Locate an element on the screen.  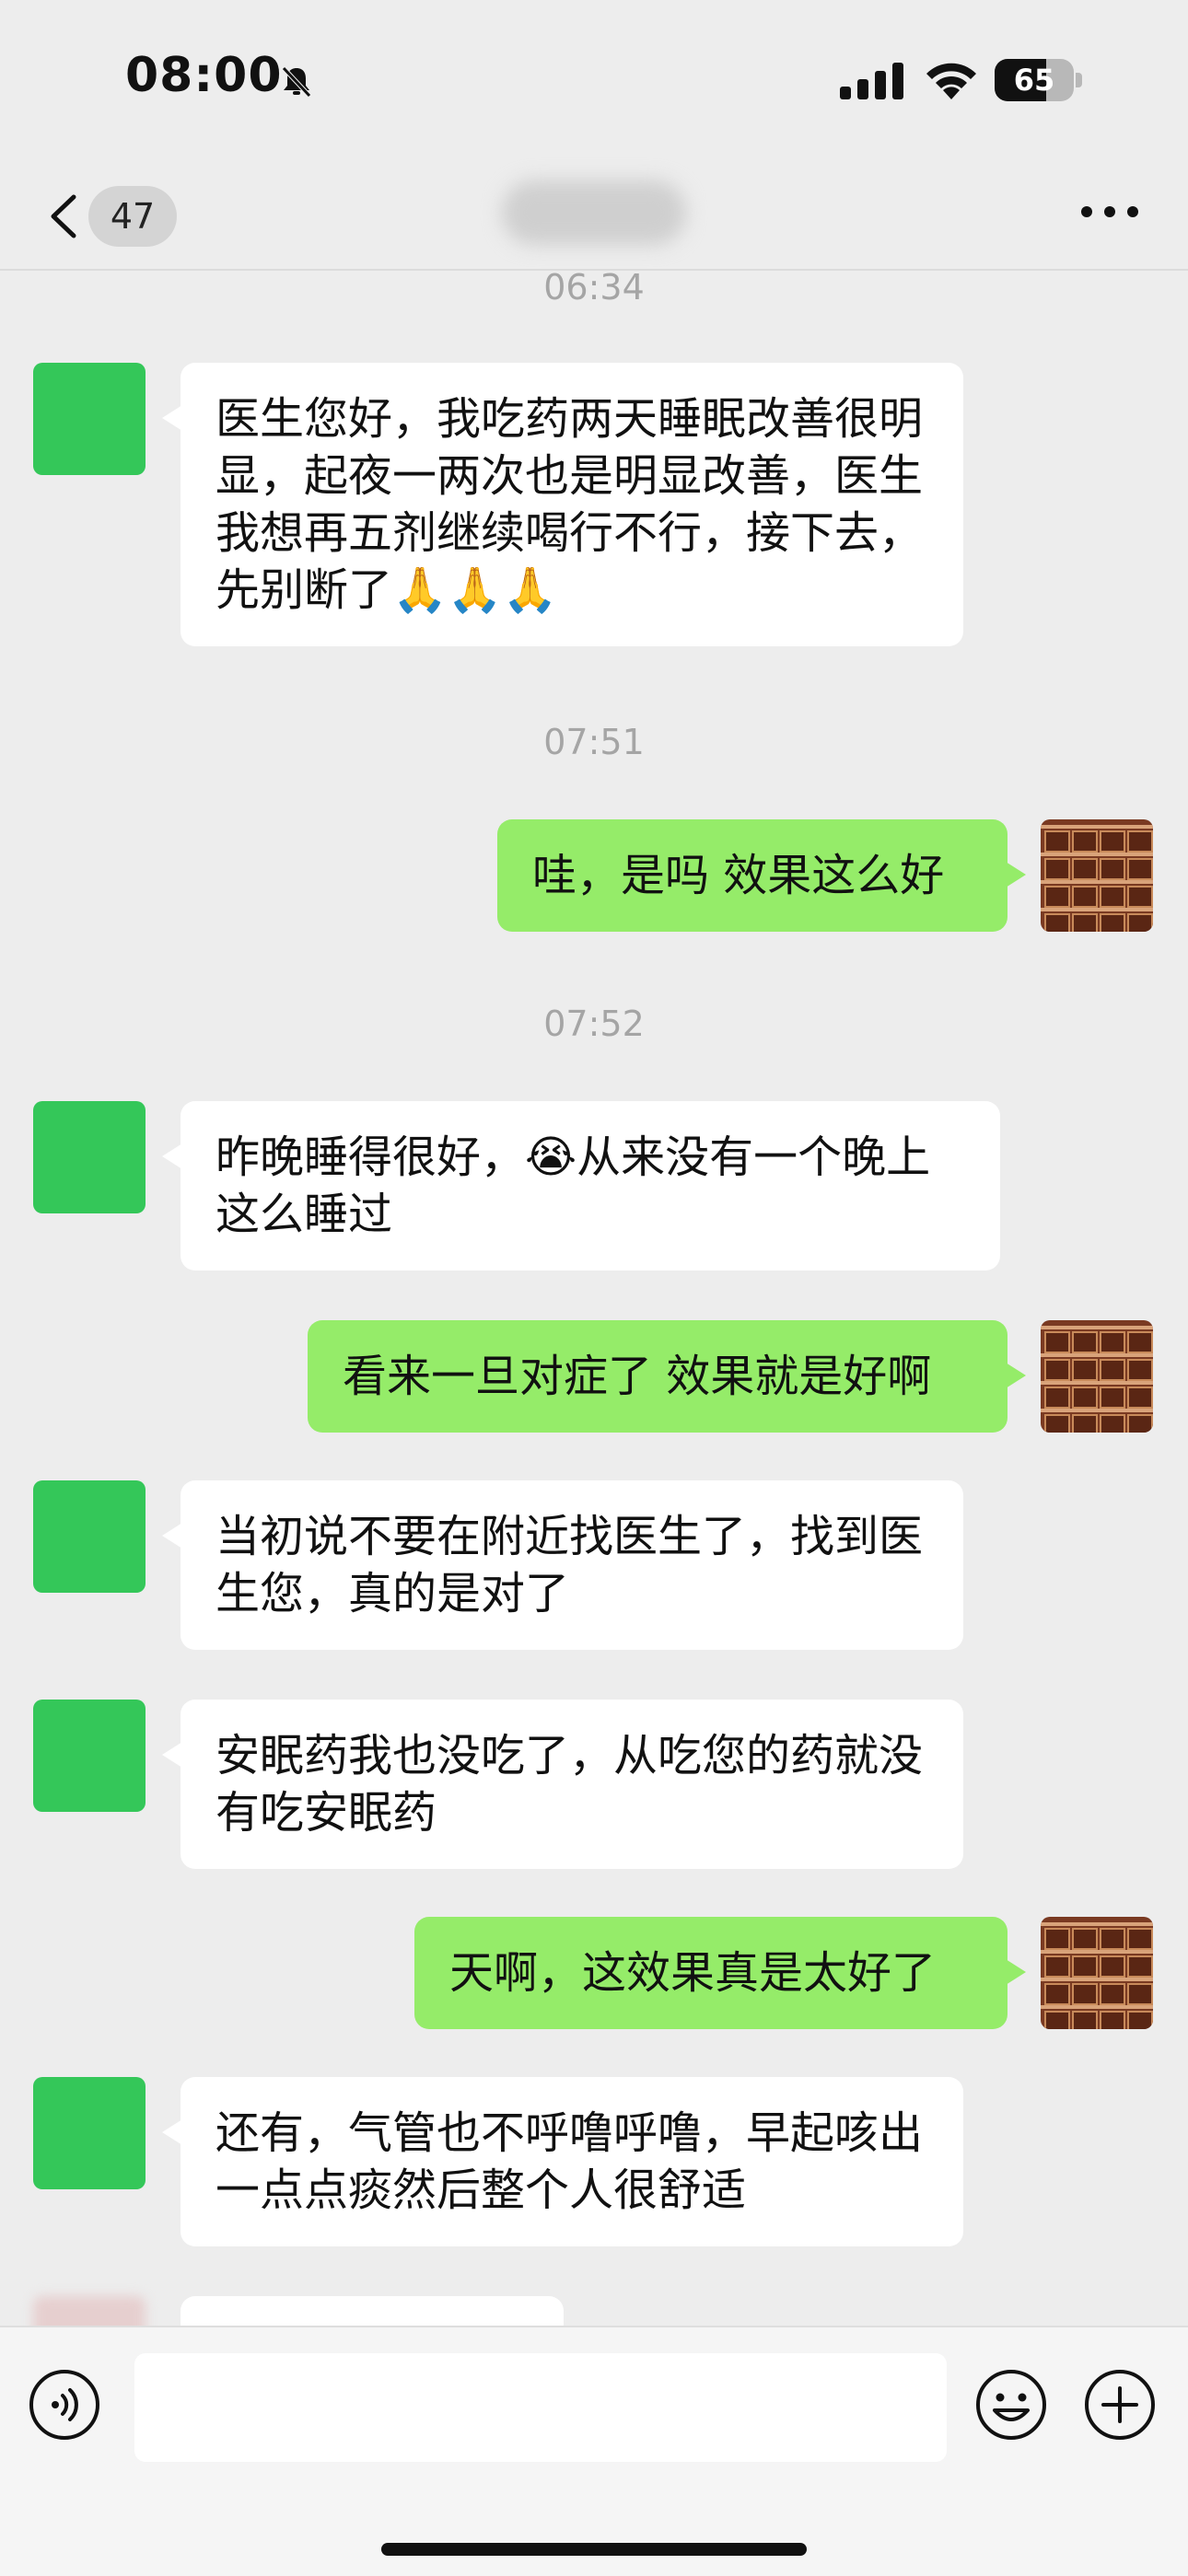
emoji-icon is located at coordinates (1011, 2405).